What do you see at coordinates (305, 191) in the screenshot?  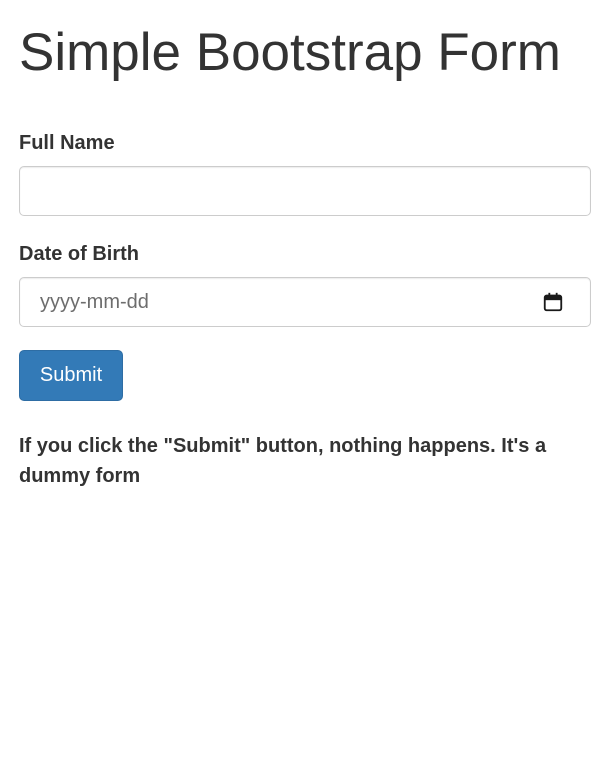 I see `full-name-input` at bounding box center [305, 191].